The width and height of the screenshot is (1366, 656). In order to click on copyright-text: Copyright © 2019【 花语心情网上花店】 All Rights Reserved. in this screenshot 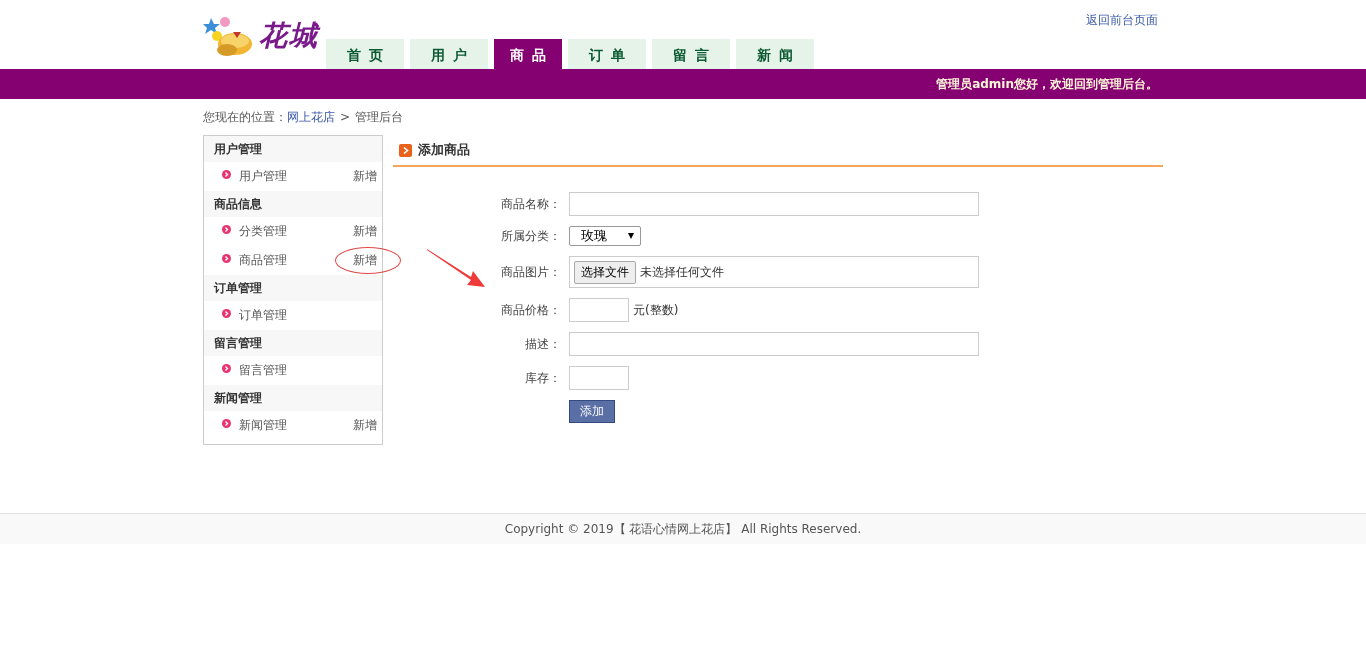, I will do `click(683, 529)`.